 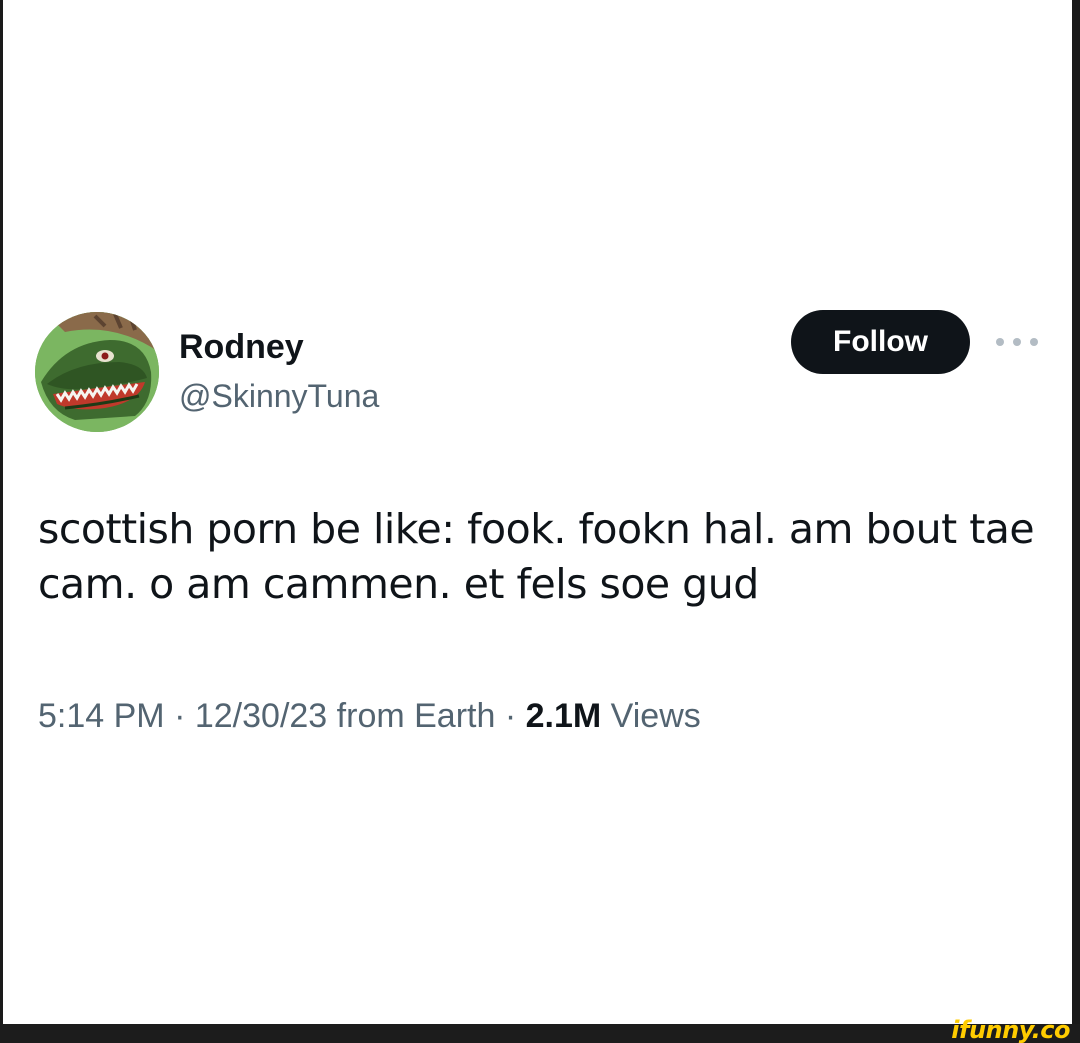 I want to click on footer-bar, so click(x=540, y=1033).